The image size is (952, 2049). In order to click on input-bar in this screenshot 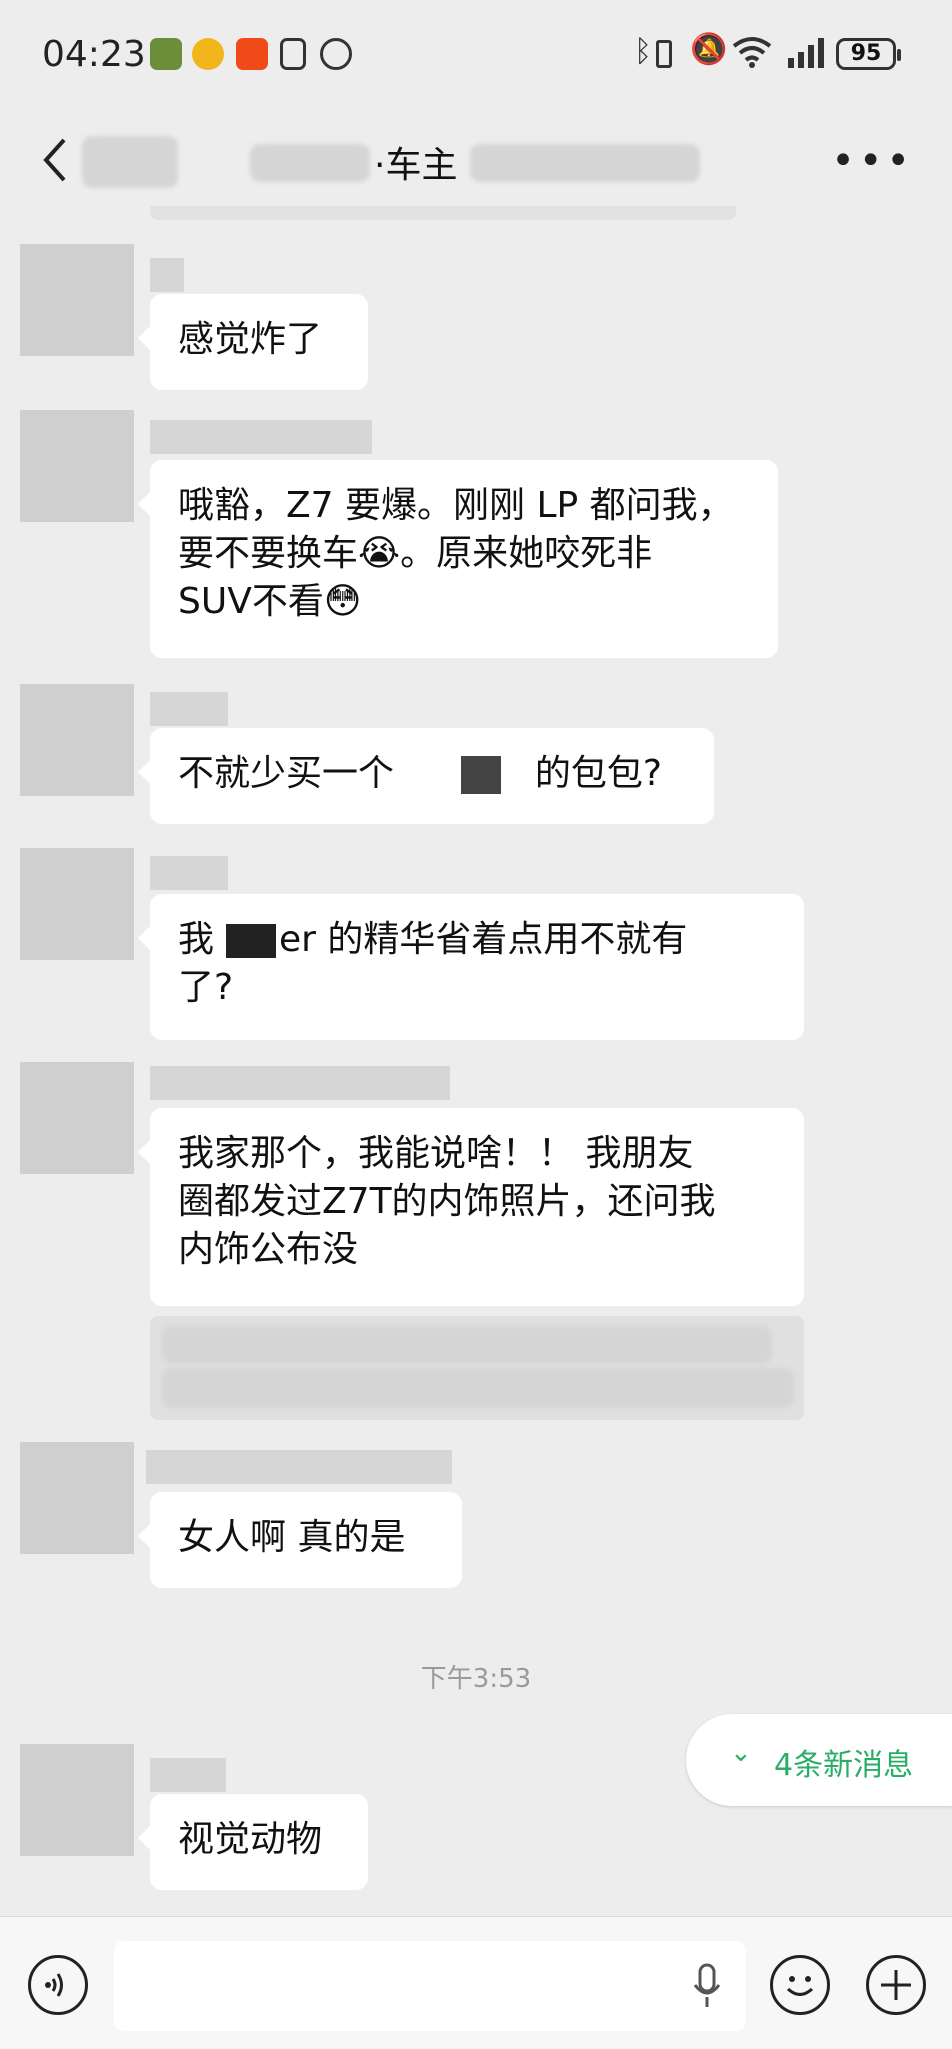, I will do `click(476, 1982)`.